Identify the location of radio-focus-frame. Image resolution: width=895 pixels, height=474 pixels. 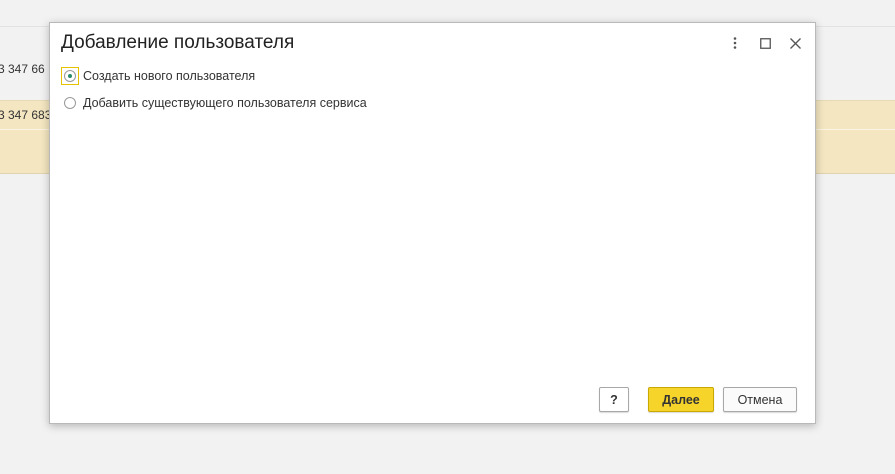
(70, 76).